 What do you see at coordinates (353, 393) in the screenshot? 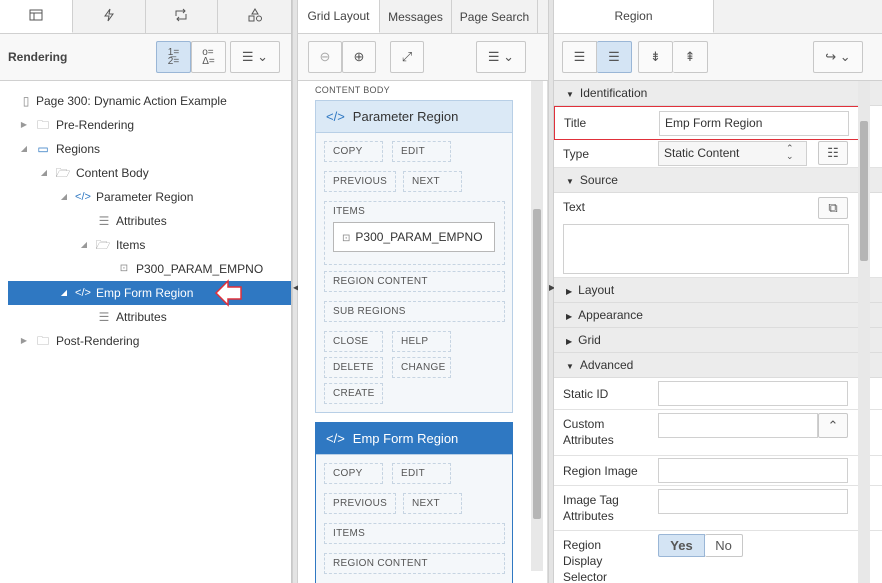
I see `create-dropzone: CREATE` at bounding box center [353, 393].